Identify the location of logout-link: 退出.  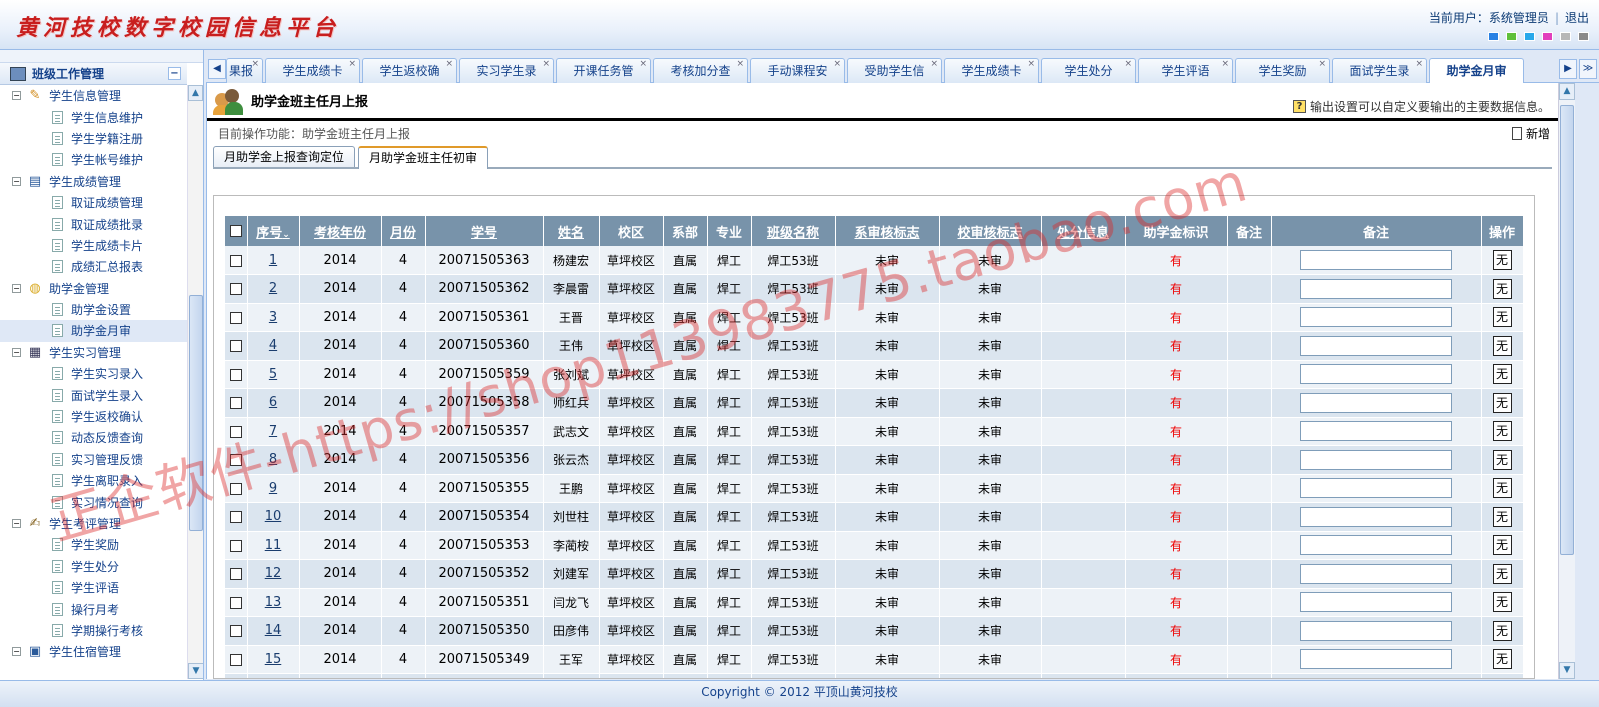
(1577, 17).